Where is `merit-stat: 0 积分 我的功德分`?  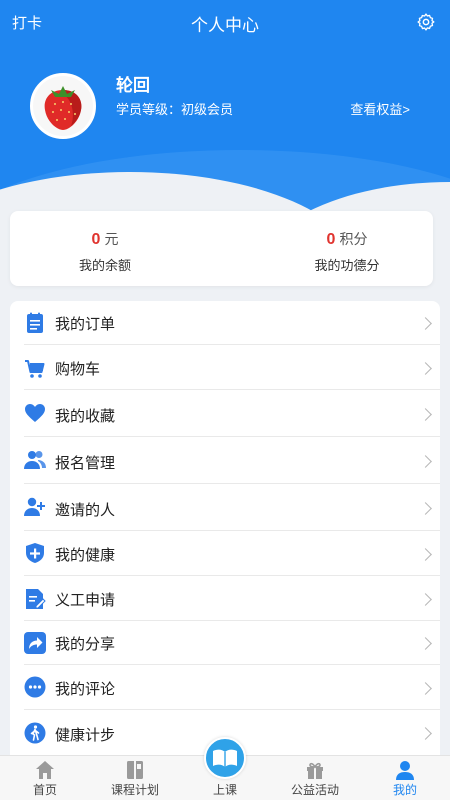
merit-stat: 0 积分 我的功德分 is located at coordinates (347, 251).